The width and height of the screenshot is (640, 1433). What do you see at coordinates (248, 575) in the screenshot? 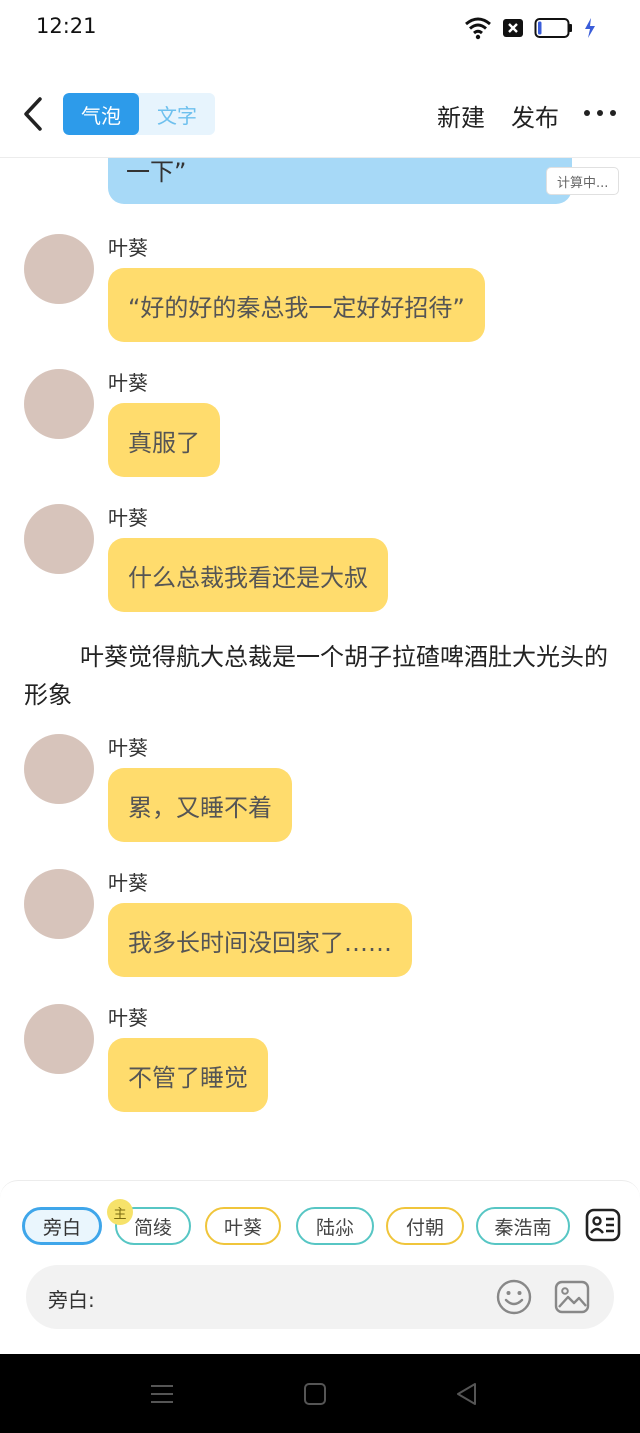
I see `message-bubble: 什么总裁我看还是大叔` at bounding box center [248, 575].